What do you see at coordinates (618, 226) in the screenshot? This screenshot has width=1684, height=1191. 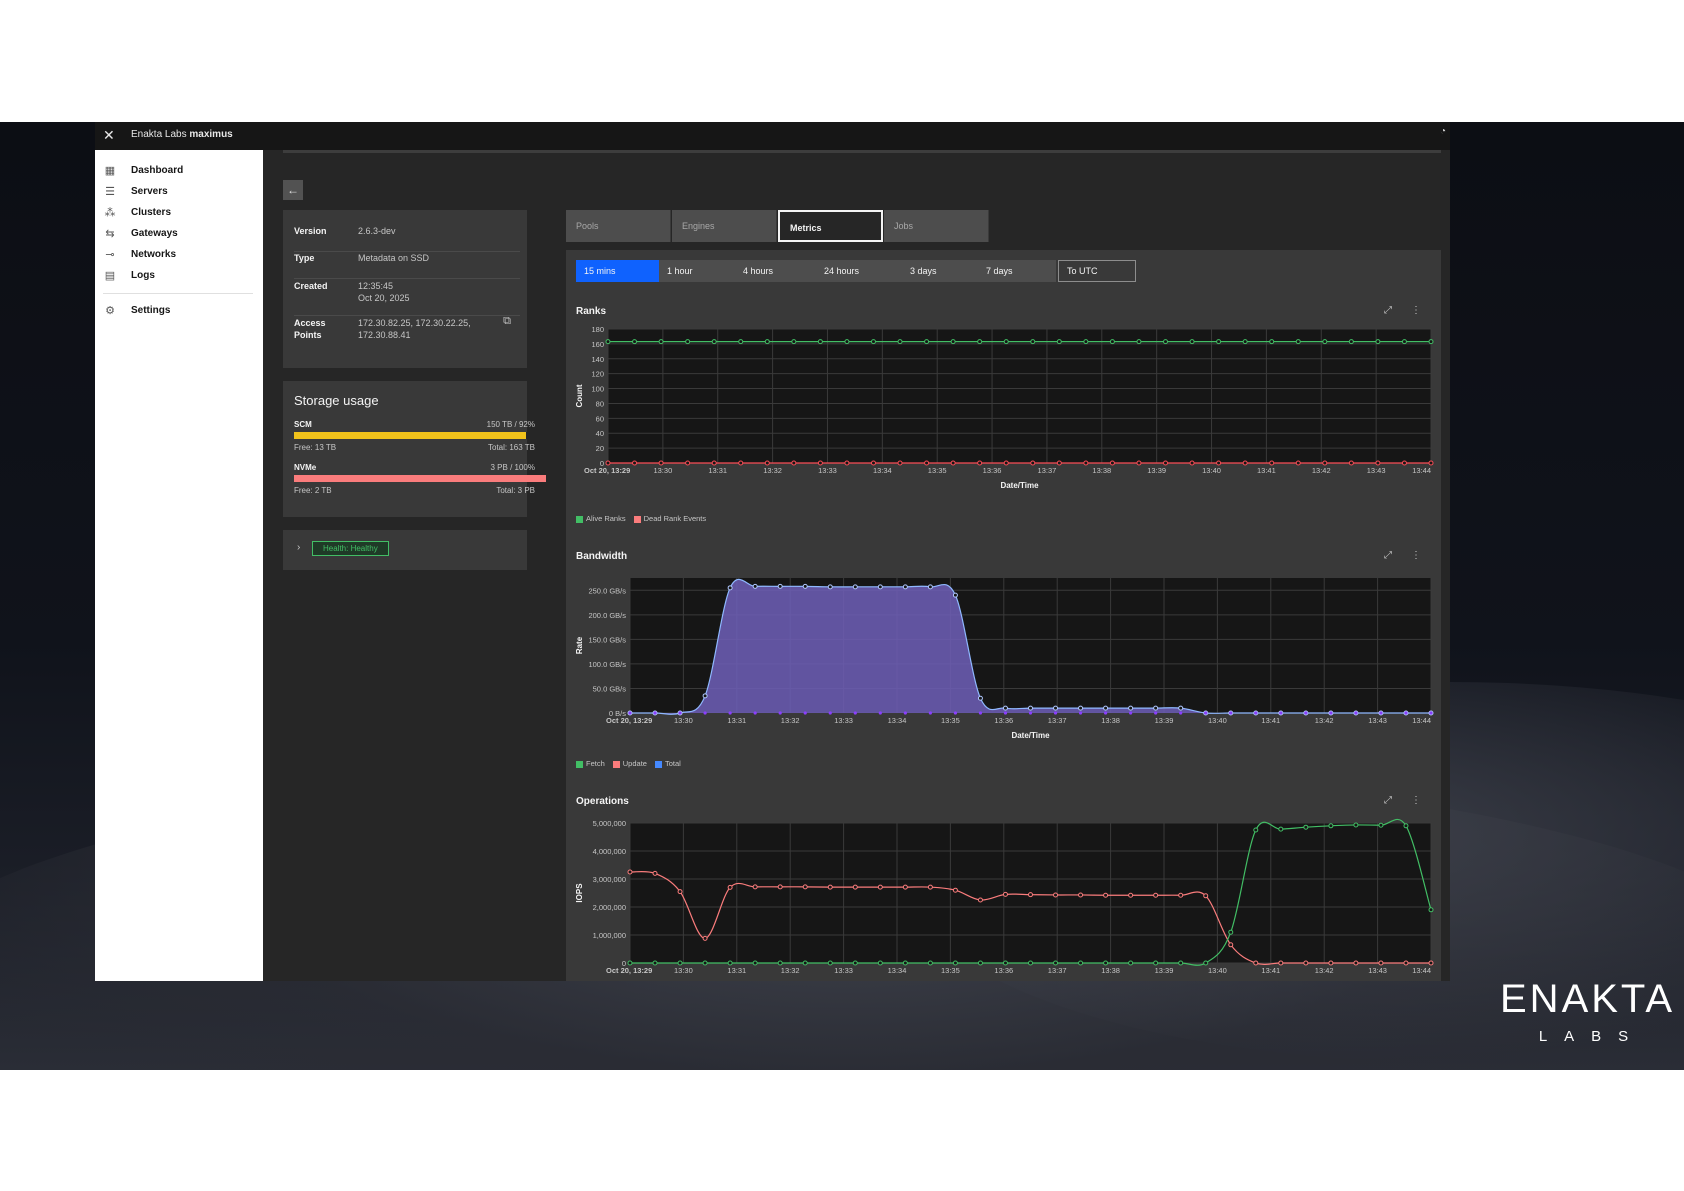 I see `tab-pools: Pools` at bounding box center [618, 226].